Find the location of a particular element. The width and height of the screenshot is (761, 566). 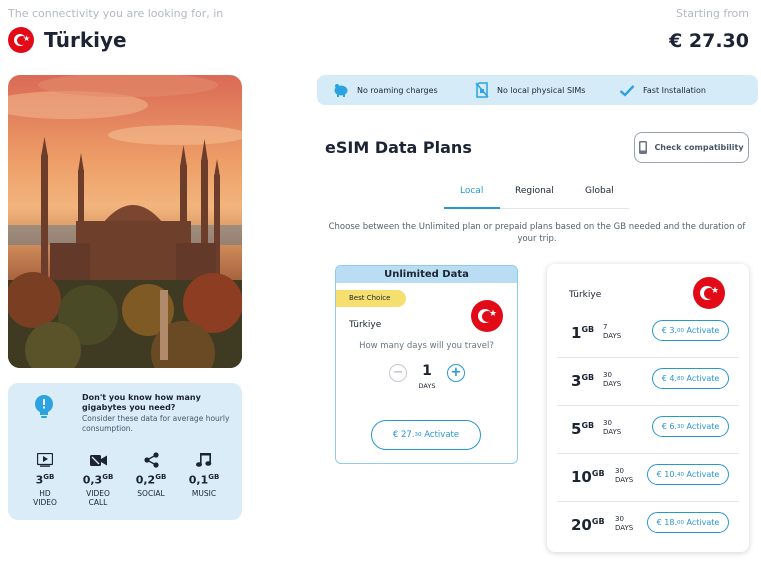

video-icon is located at coordinates (45, 460).